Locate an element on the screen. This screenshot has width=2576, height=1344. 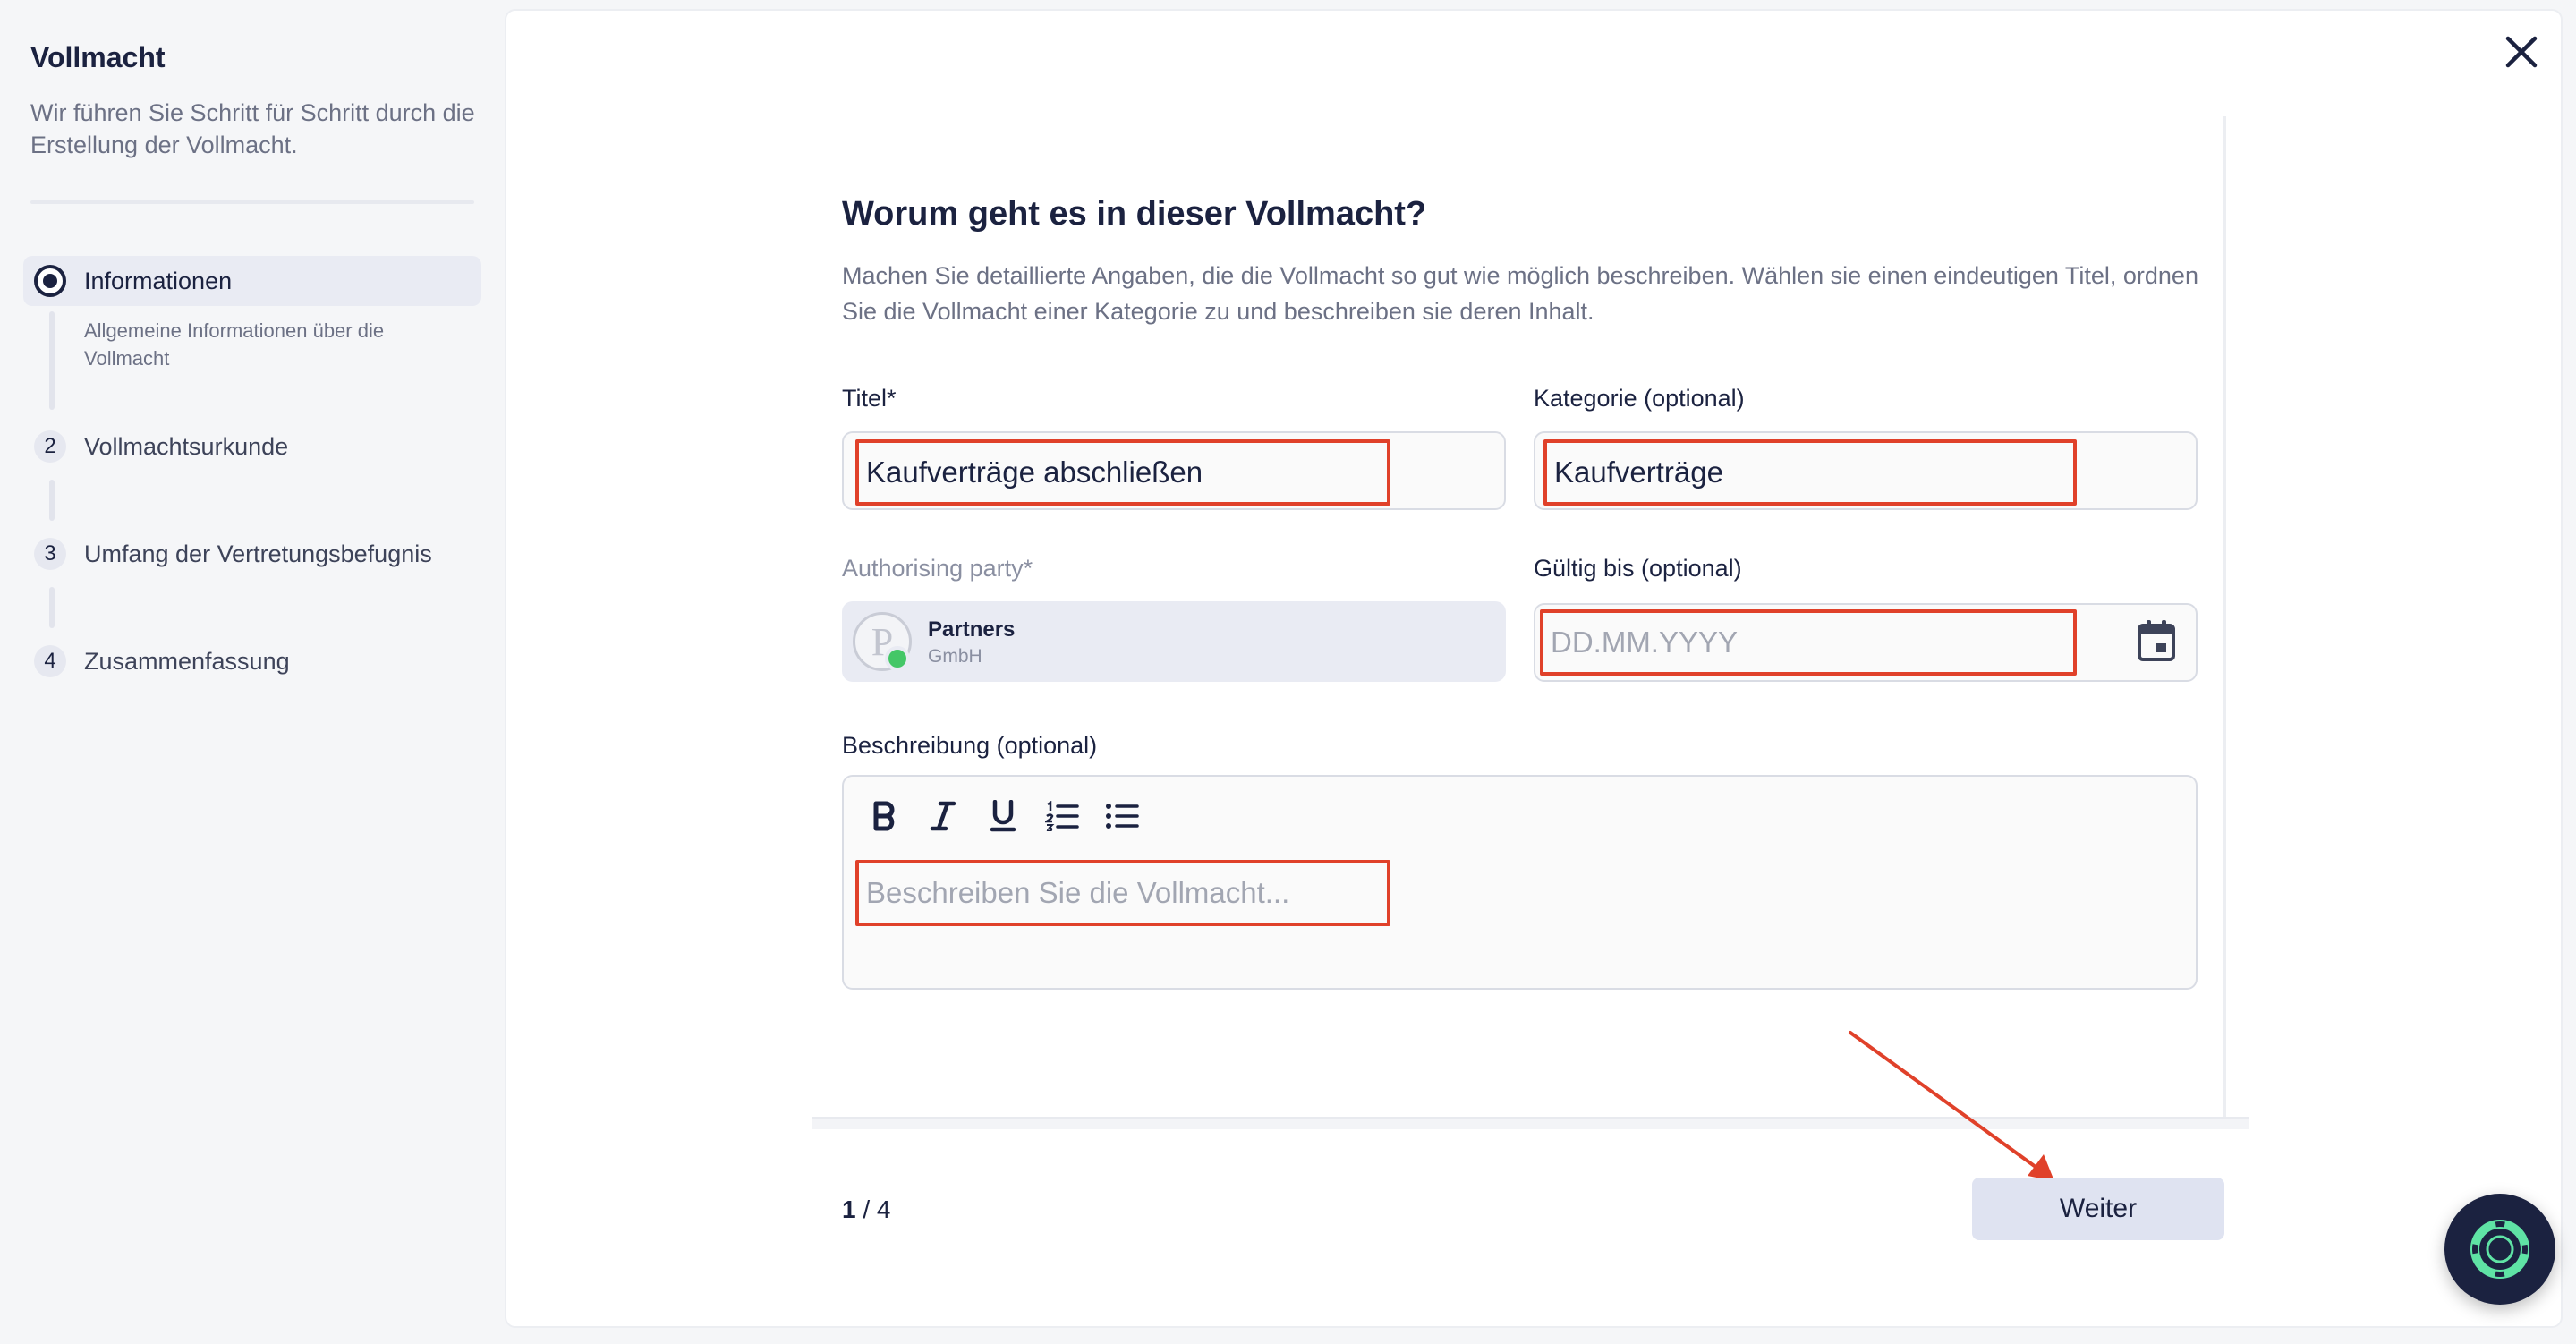
category-label: Kategorie (optional) is located at coordinates (1639, 398).